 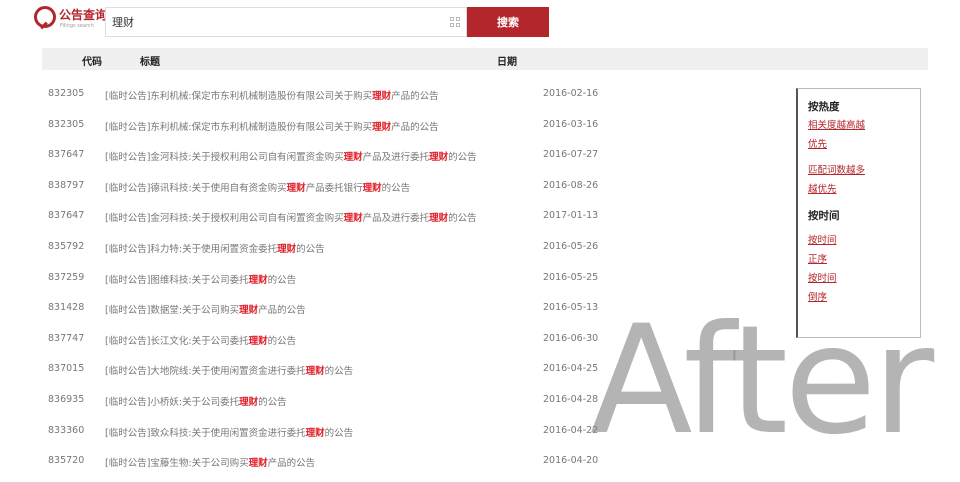 What do you see at coordinates (817, 143) in the screenshot?
I see `sort-relevance-link-cont: 优先` at bounding box center [817, 143].